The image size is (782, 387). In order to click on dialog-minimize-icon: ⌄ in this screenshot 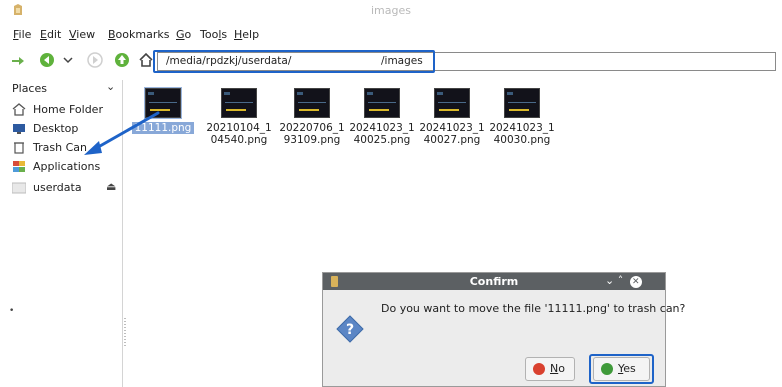, I will do `click(609, 280)`.